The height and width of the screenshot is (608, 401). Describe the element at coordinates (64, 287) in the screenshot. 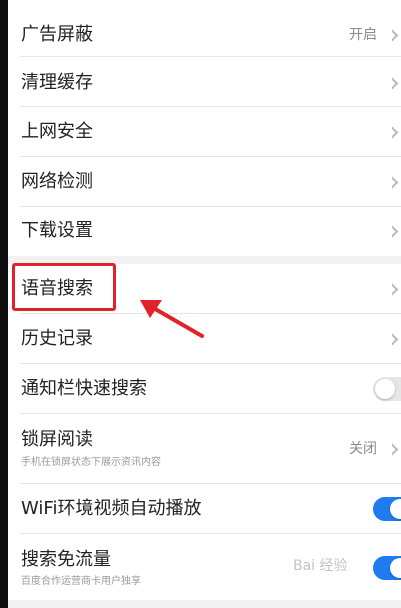

I see `annotation-highlight-box` at that location.